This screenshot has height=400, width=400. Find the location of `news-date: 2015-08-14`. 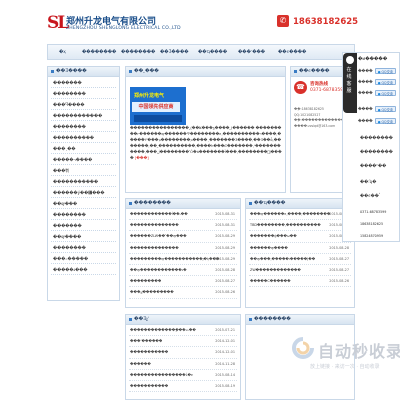

news-date: 2015-08-14 is located at coordinates (225, 374).